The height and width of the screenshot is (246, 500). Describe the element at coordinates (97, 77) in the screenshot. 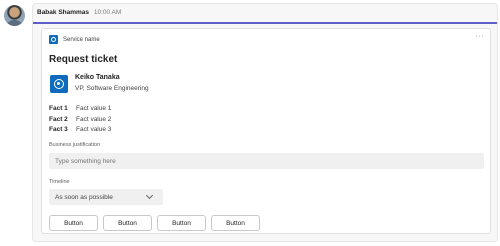

I see `person-name: Keiko Tanaka` at that location.